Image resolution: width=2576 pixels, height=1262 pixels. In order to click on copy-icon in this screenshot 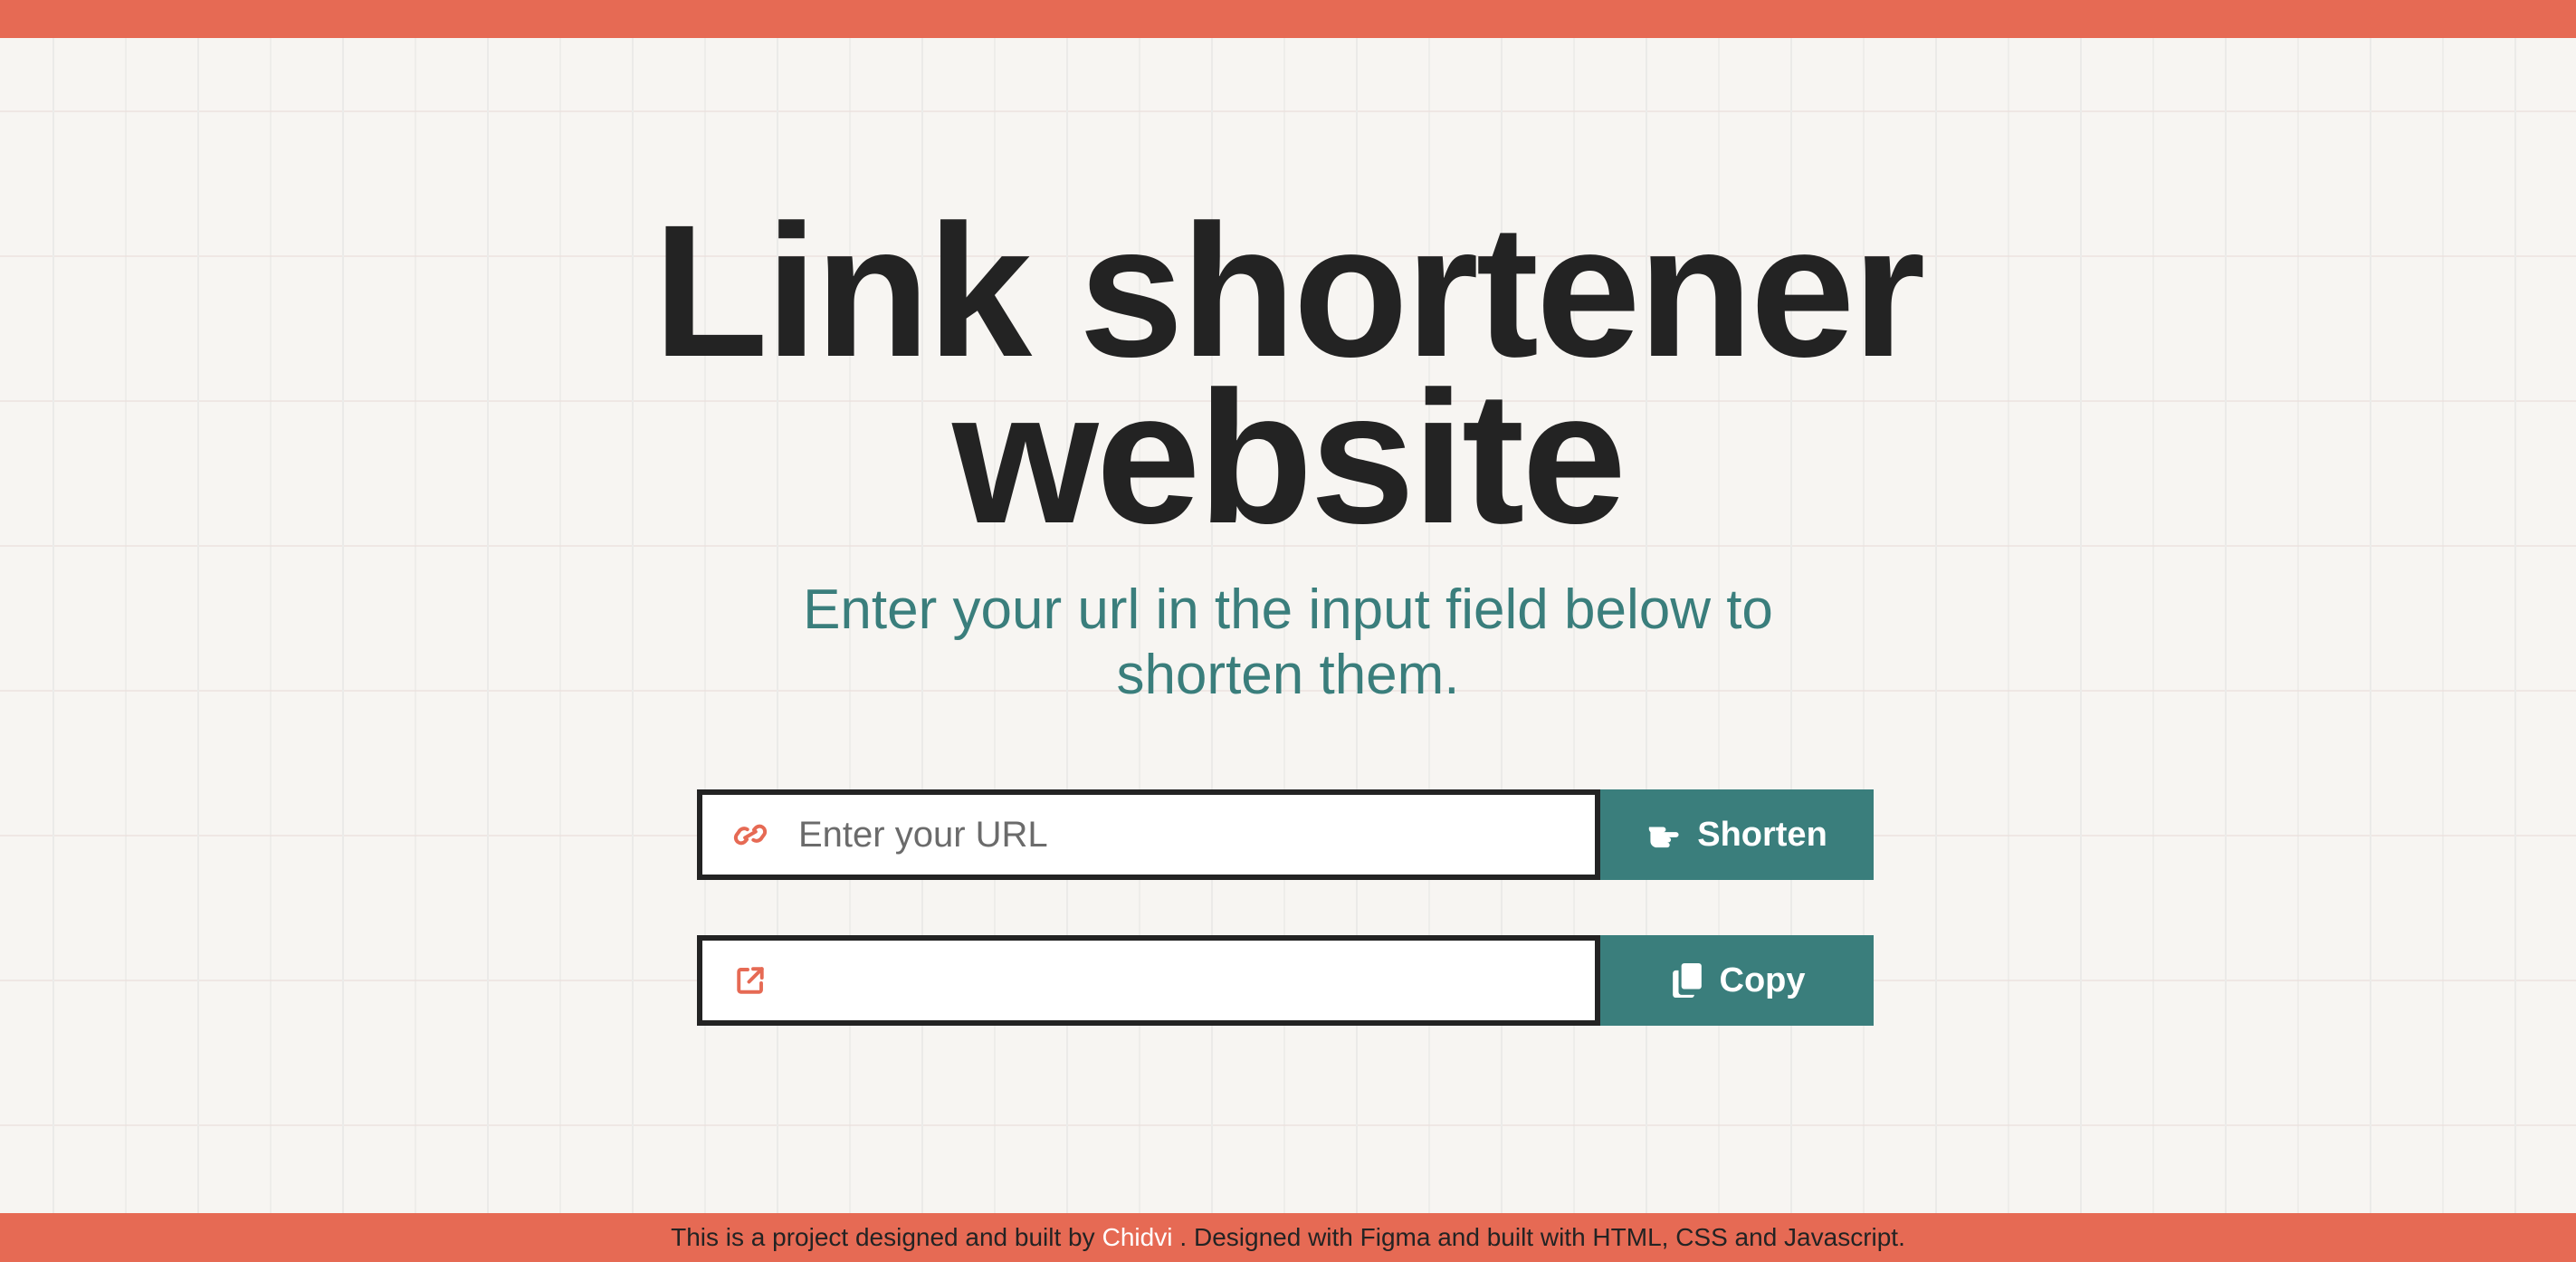, I will do `click(1687, 980)`.